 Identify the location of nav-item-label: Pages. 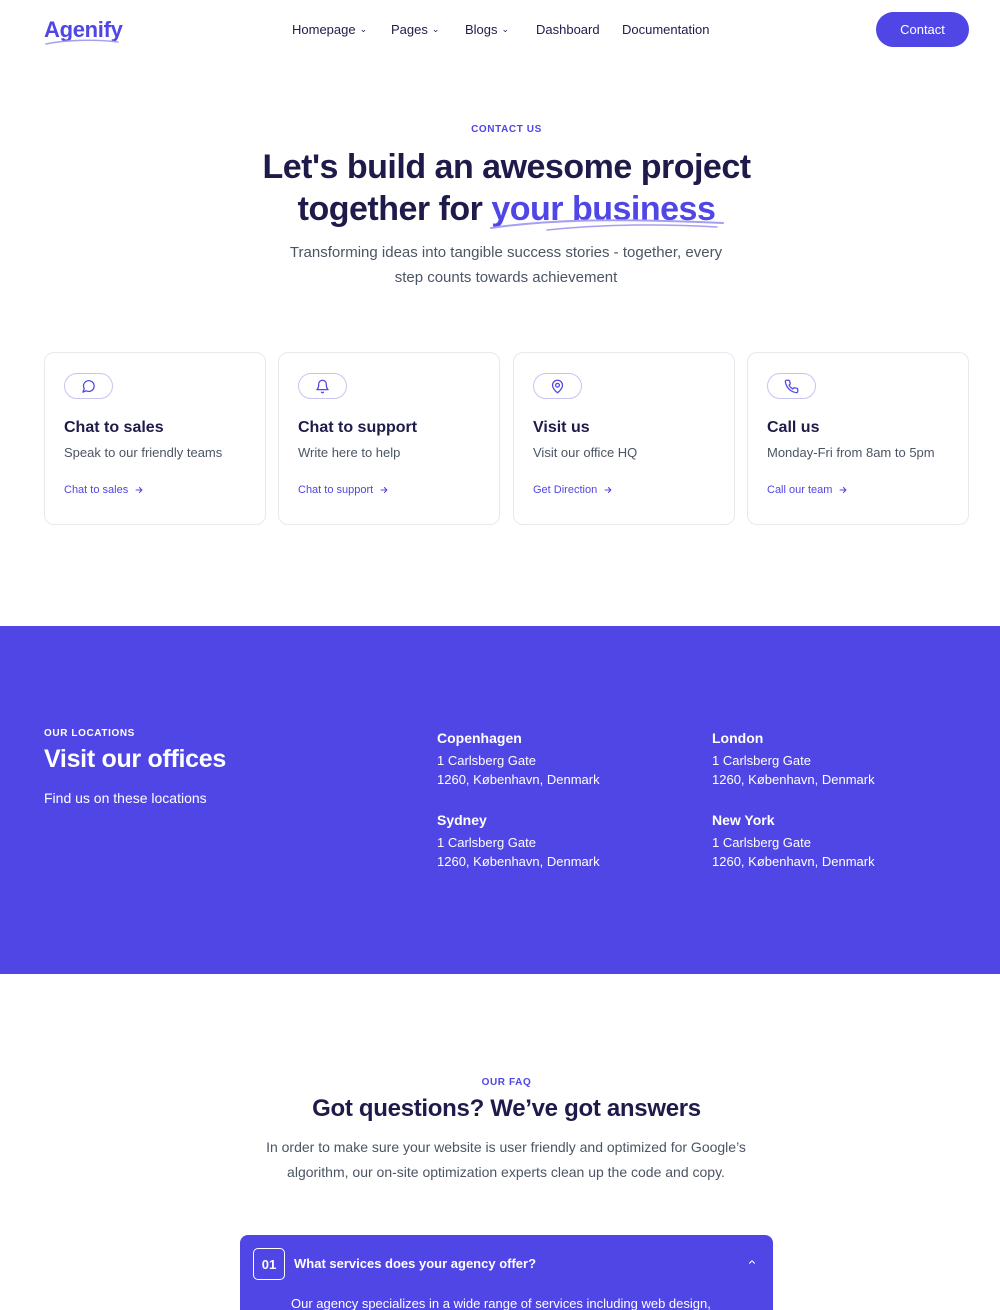
(409, 29).